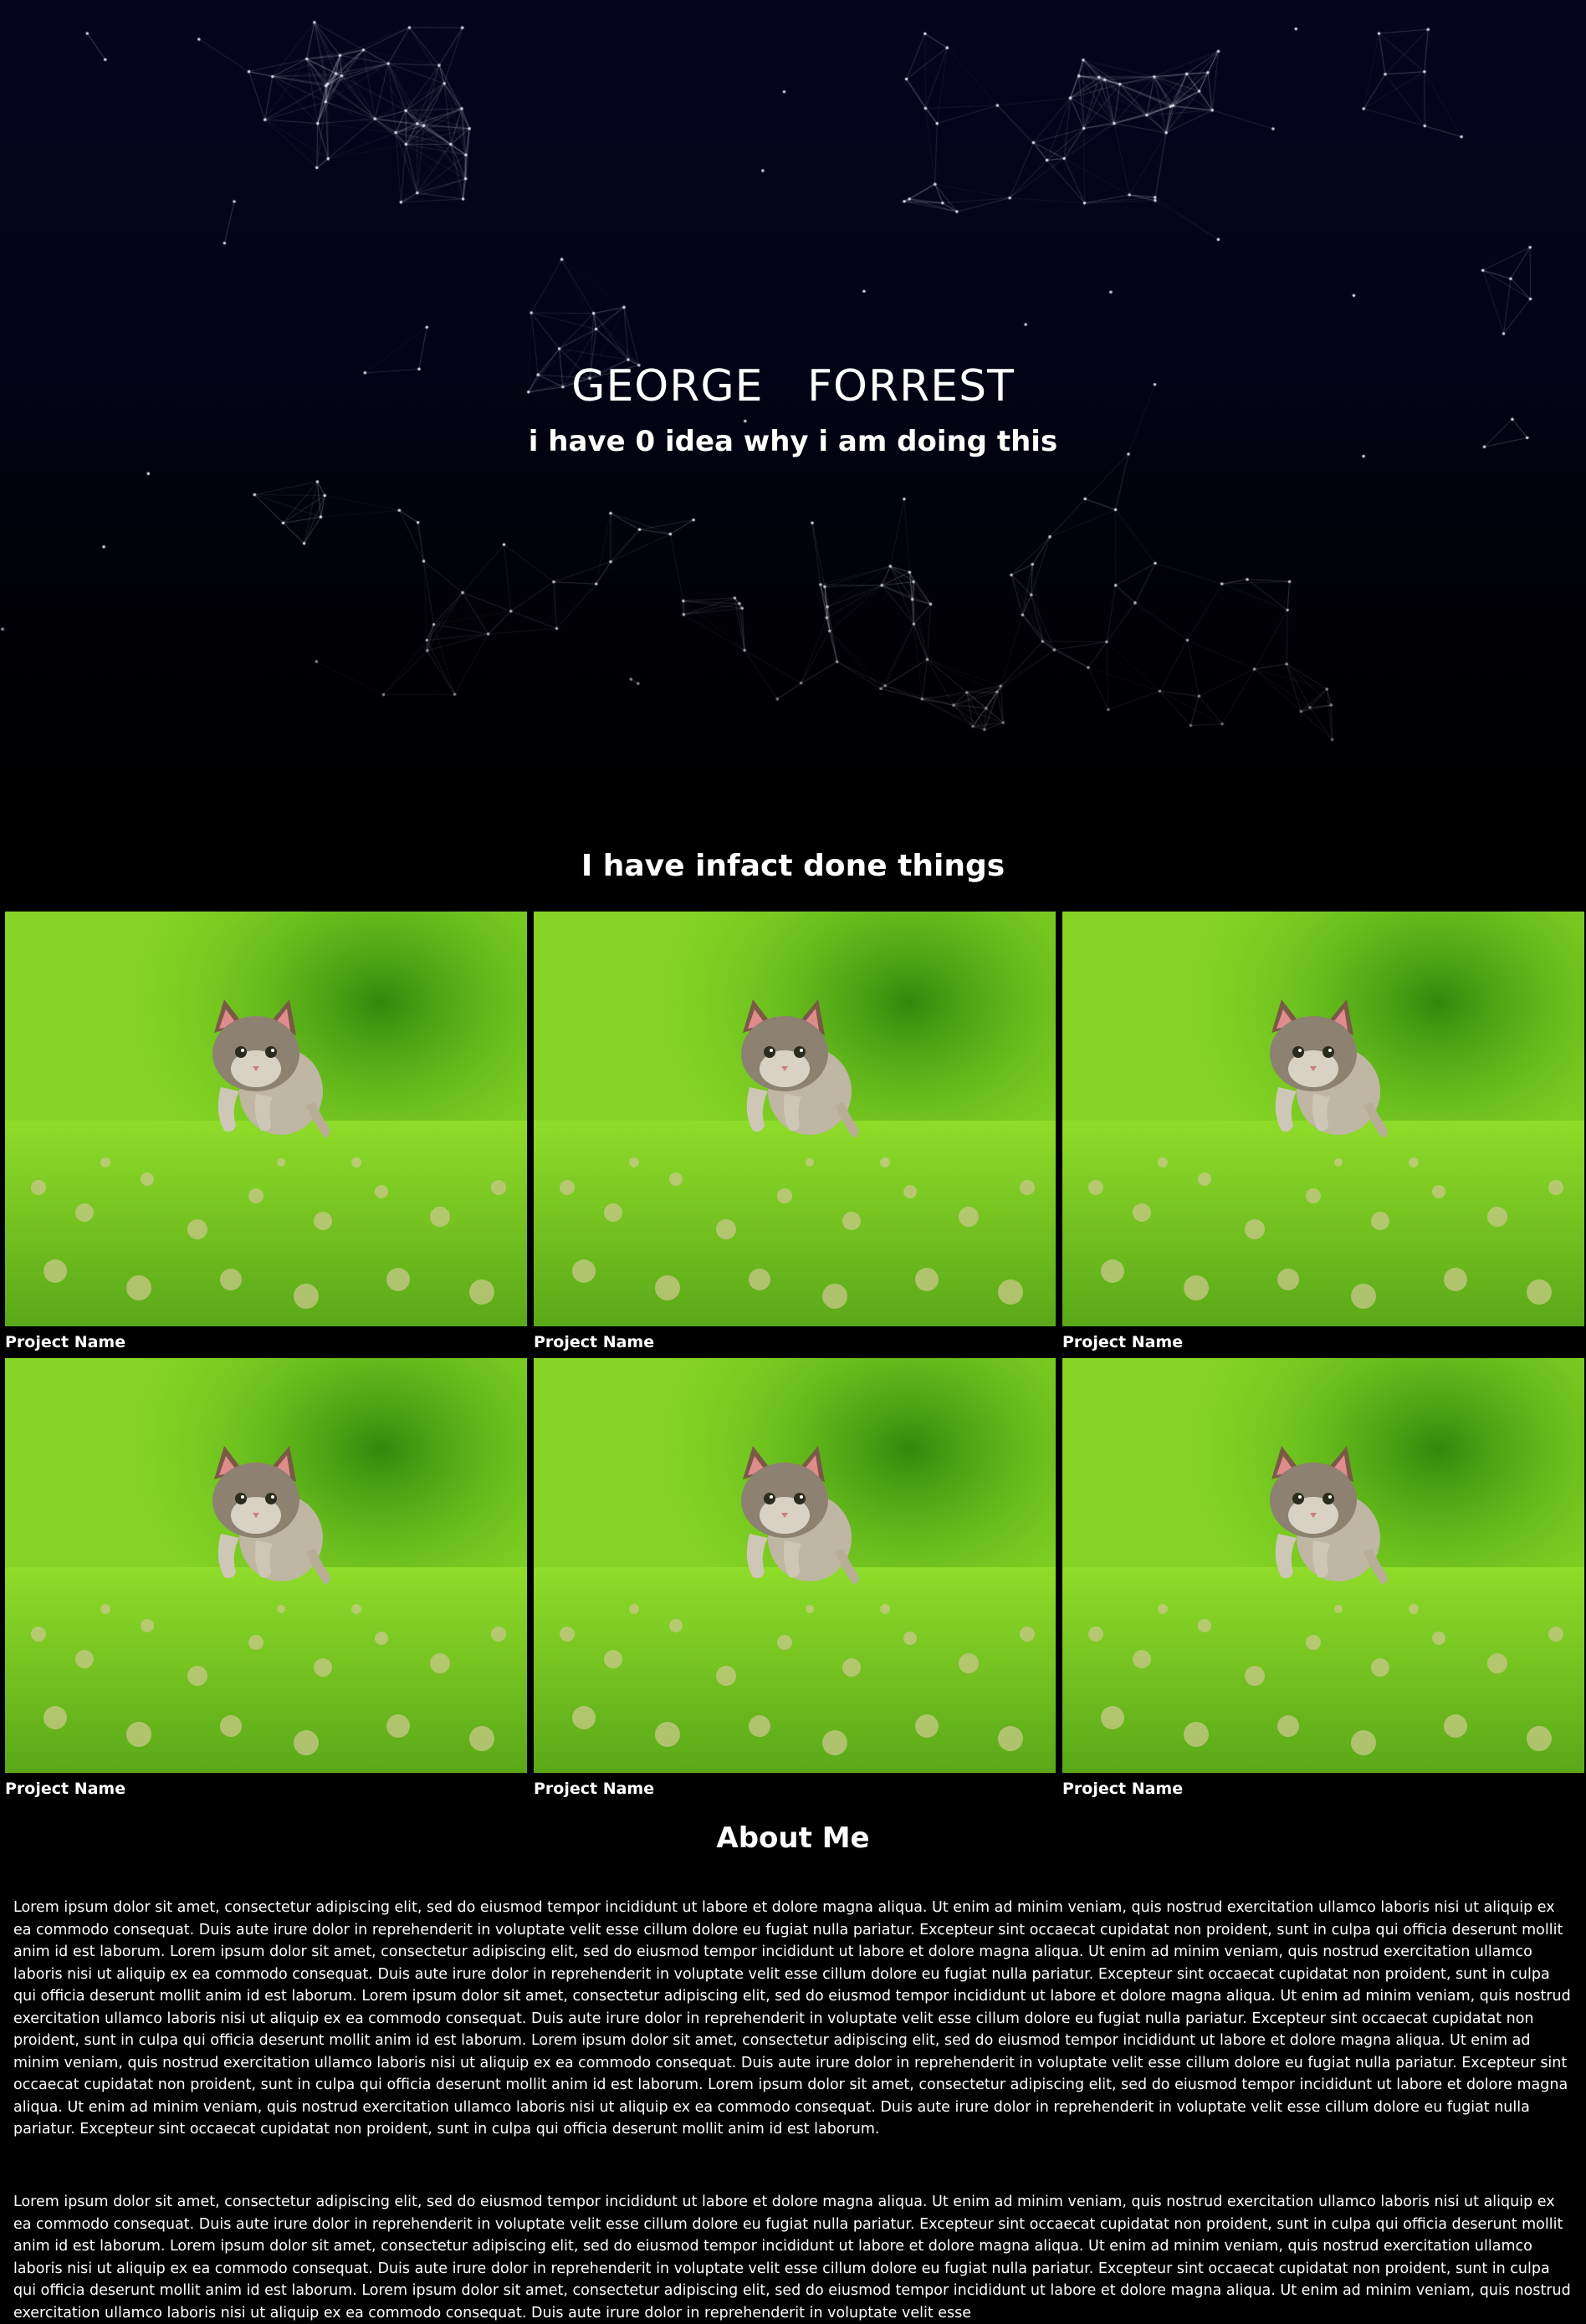 This screenshot has height=2324, width=1586. Describe the element at coordinates (793, 386) in the screenshot. I see `hero-name: GEORGE FORREST` at that location.